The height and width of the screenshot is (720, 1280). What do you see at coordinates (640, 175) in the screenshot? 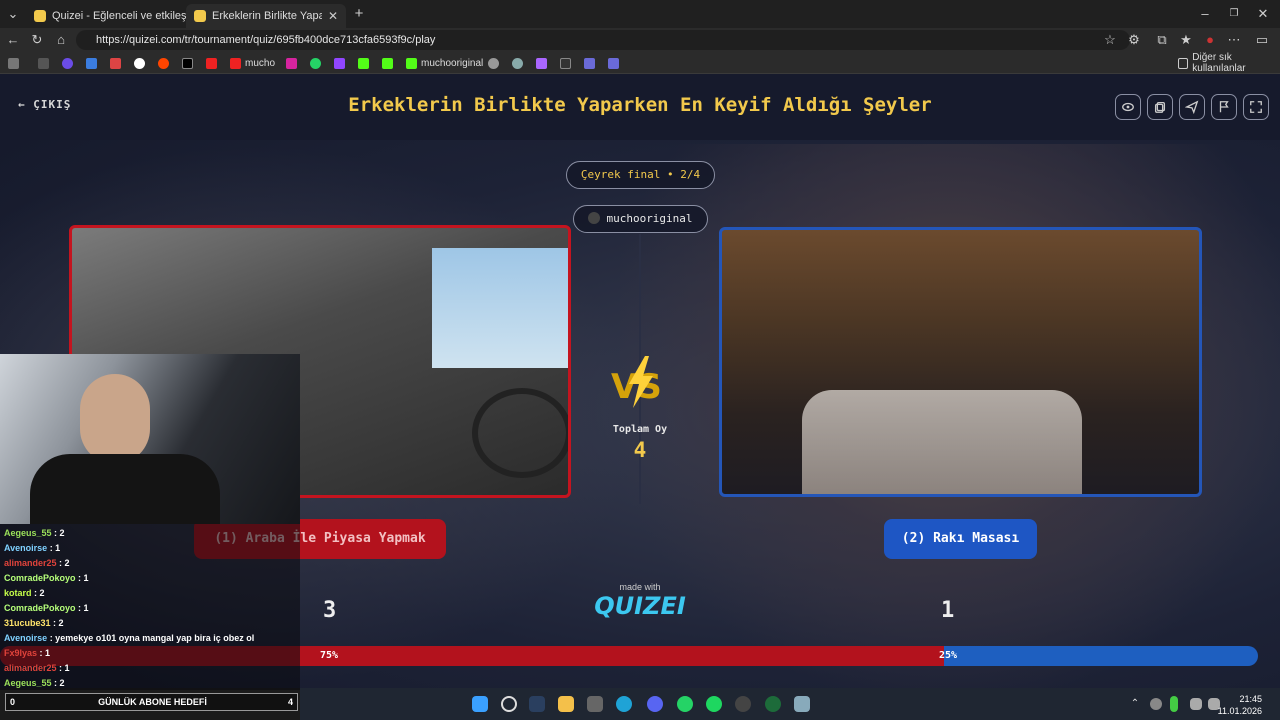
I see `round-badge: Çeyrek final • 2/4` at bounding box center [640, 175].